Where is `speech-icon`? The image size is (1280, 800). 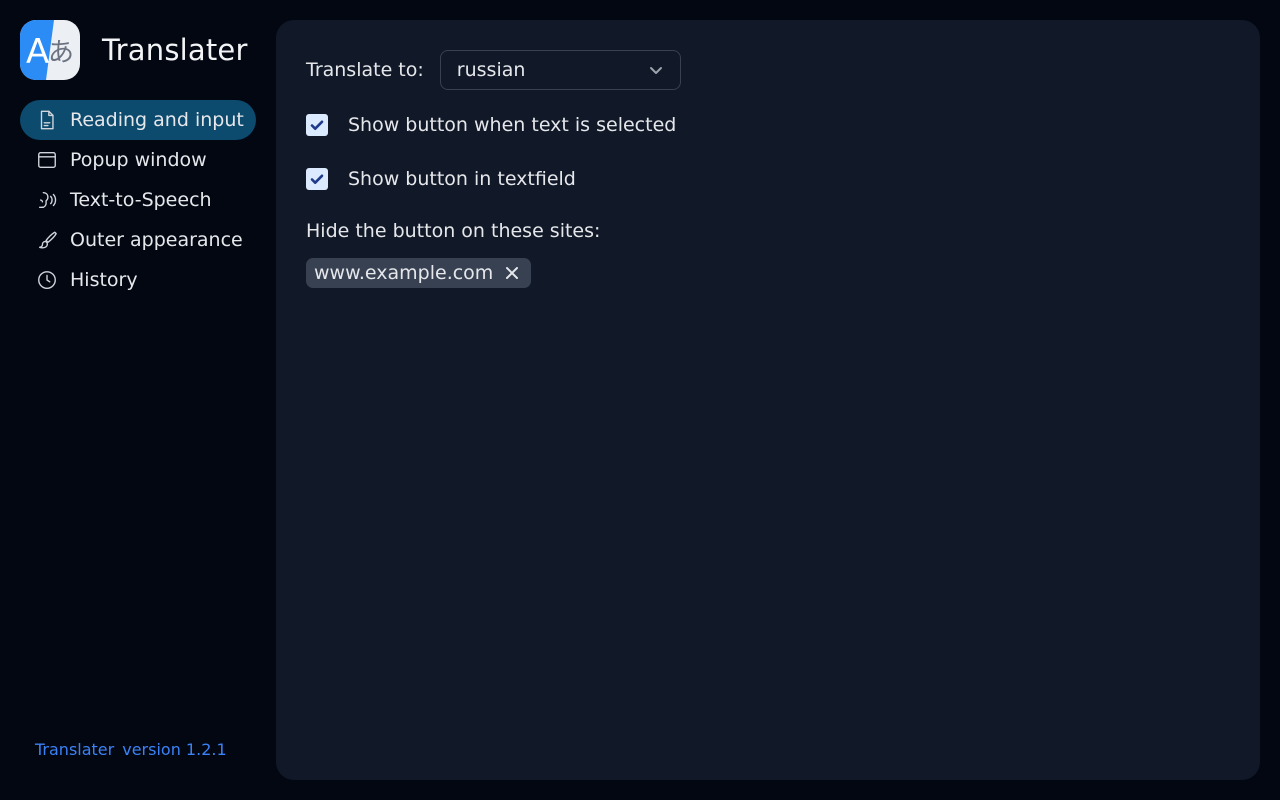
speech-icon is located at coordinates (47, 200).